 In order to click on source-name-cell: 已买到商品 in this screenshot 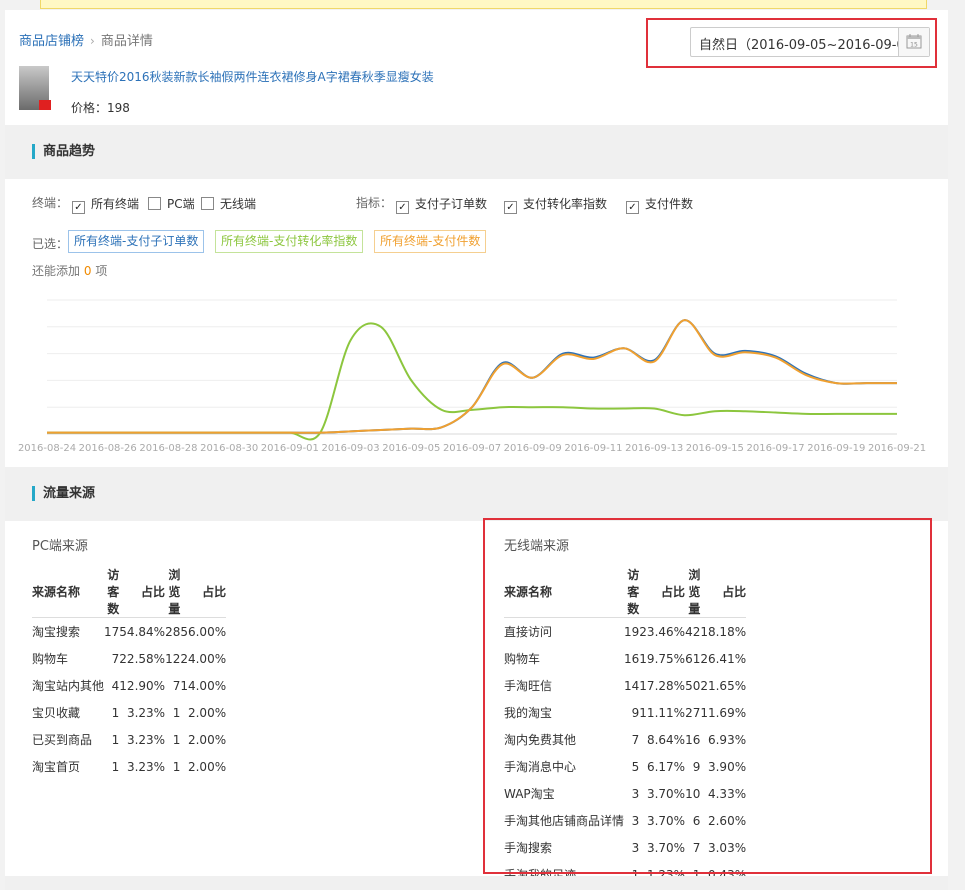, I will do `click(62, 740)`.